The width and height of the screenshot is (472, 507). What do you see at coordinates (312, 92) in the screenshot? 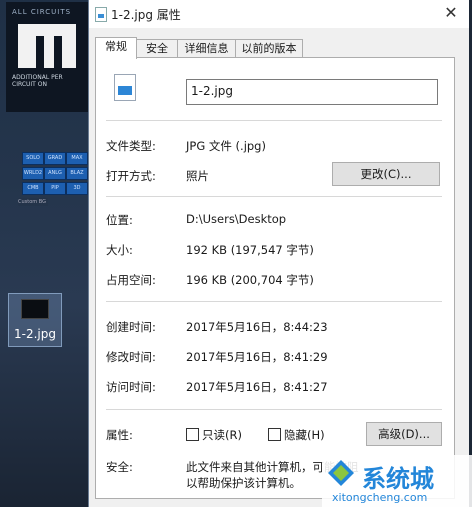
I see `filename-input: 1-2.jpg` at bounding box center [312, 92].